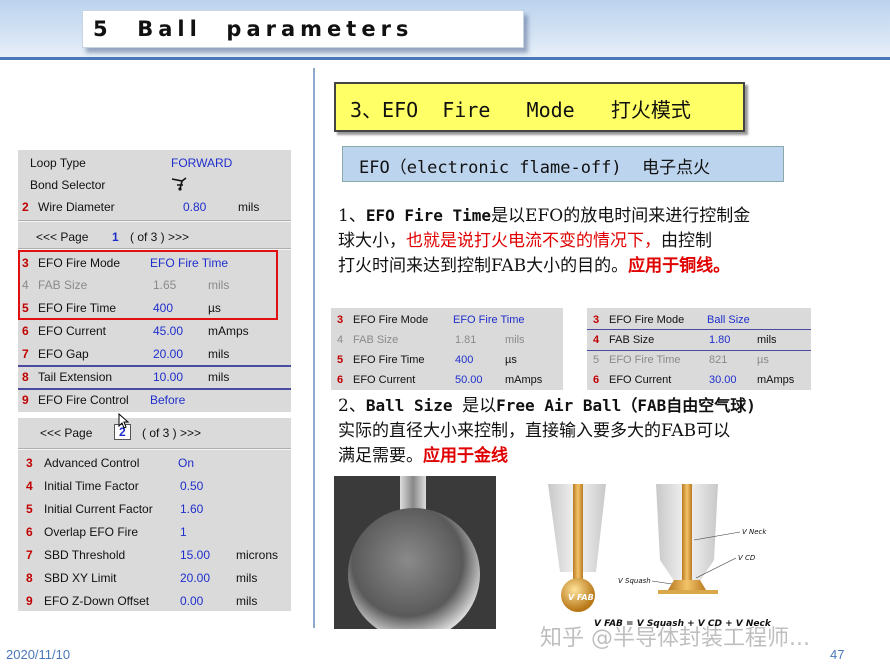  I want to click on wire-right, so click(687, 535).